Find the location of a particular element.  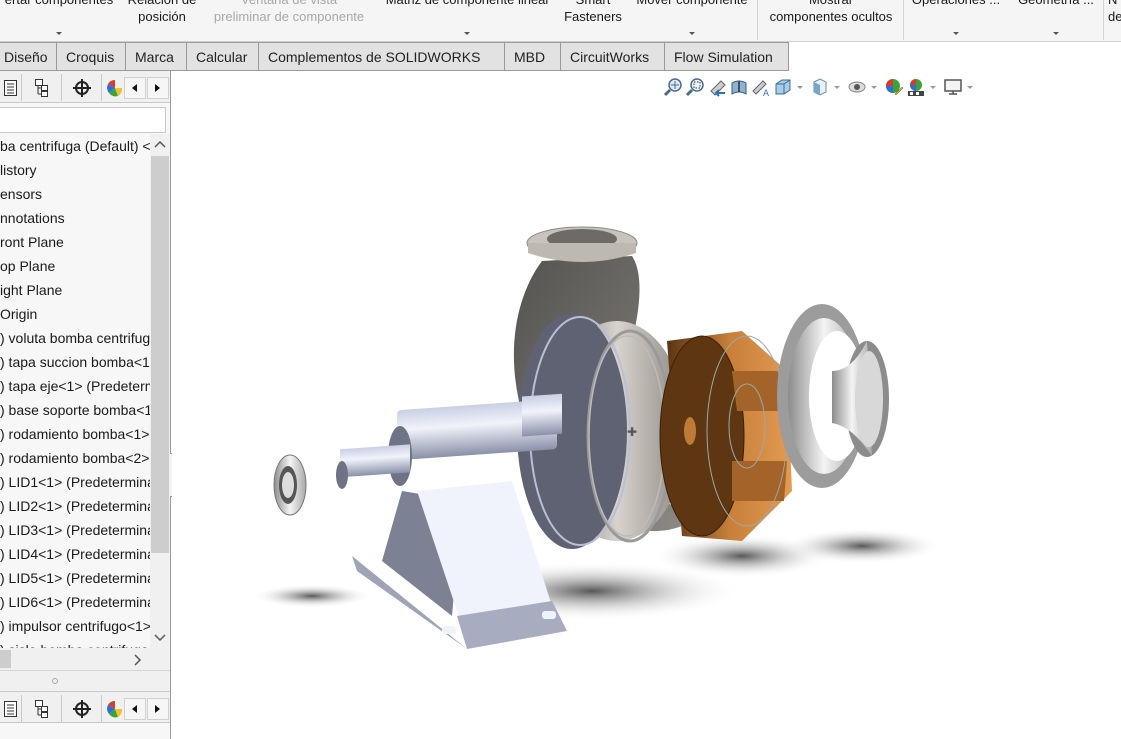

tree-item-component: ) LID5<1> (Predeterminado) is located at coordinates (75, 578).